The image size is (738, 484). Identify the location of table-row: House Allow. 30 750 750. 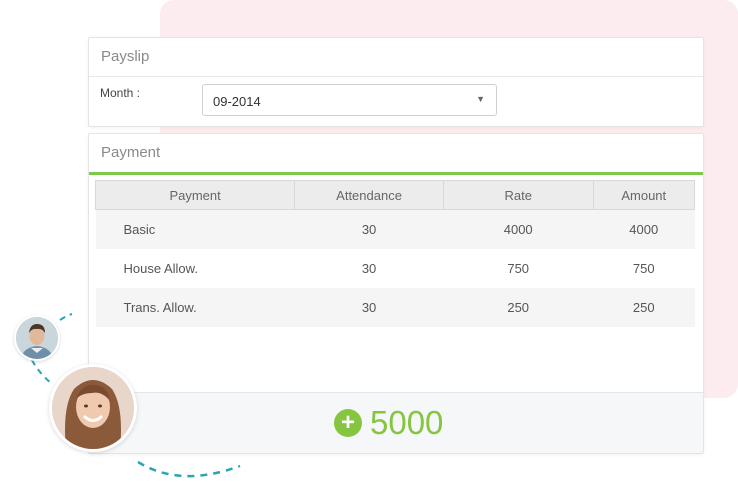
(395, 268).